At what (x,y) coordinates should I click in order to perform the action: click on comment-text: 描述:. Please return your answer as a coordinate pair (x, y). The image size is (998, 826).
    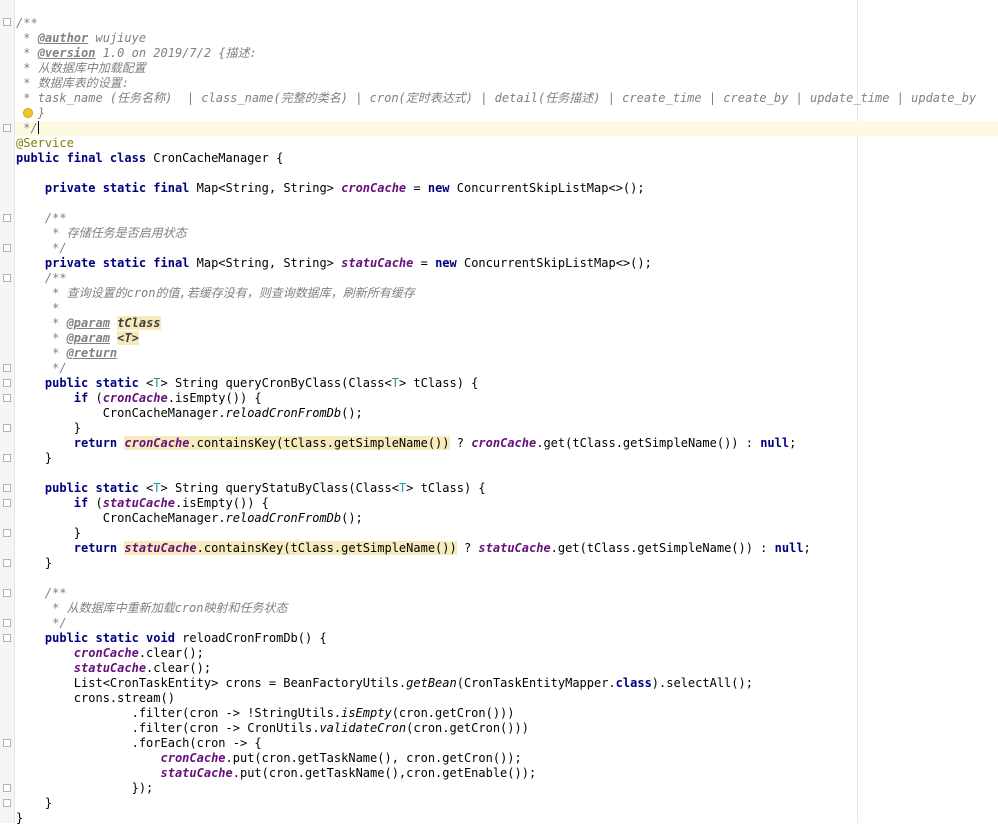
    Looking at the image, I should click on (241, 53).